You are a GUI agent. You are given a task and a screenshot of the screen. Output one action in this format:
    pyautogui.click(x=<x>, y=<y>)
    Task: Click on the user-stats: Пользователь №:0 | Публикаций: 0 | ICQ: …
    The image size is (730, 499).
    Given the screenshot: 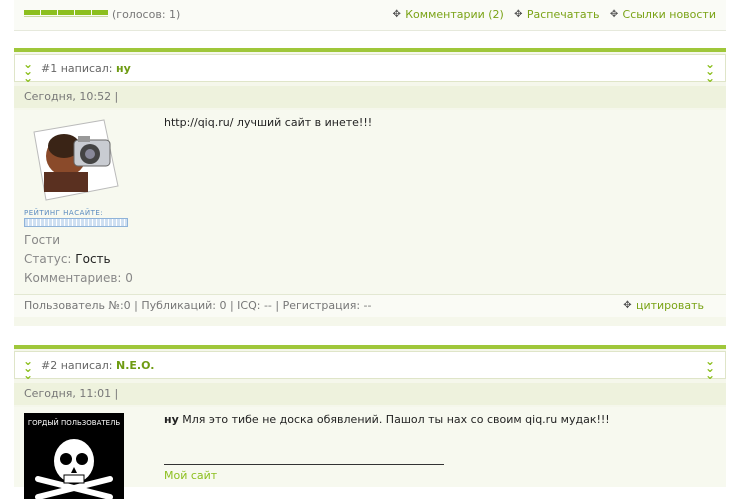 What is the action you would take?
    pyautogui.click(x=198, y=305)
    